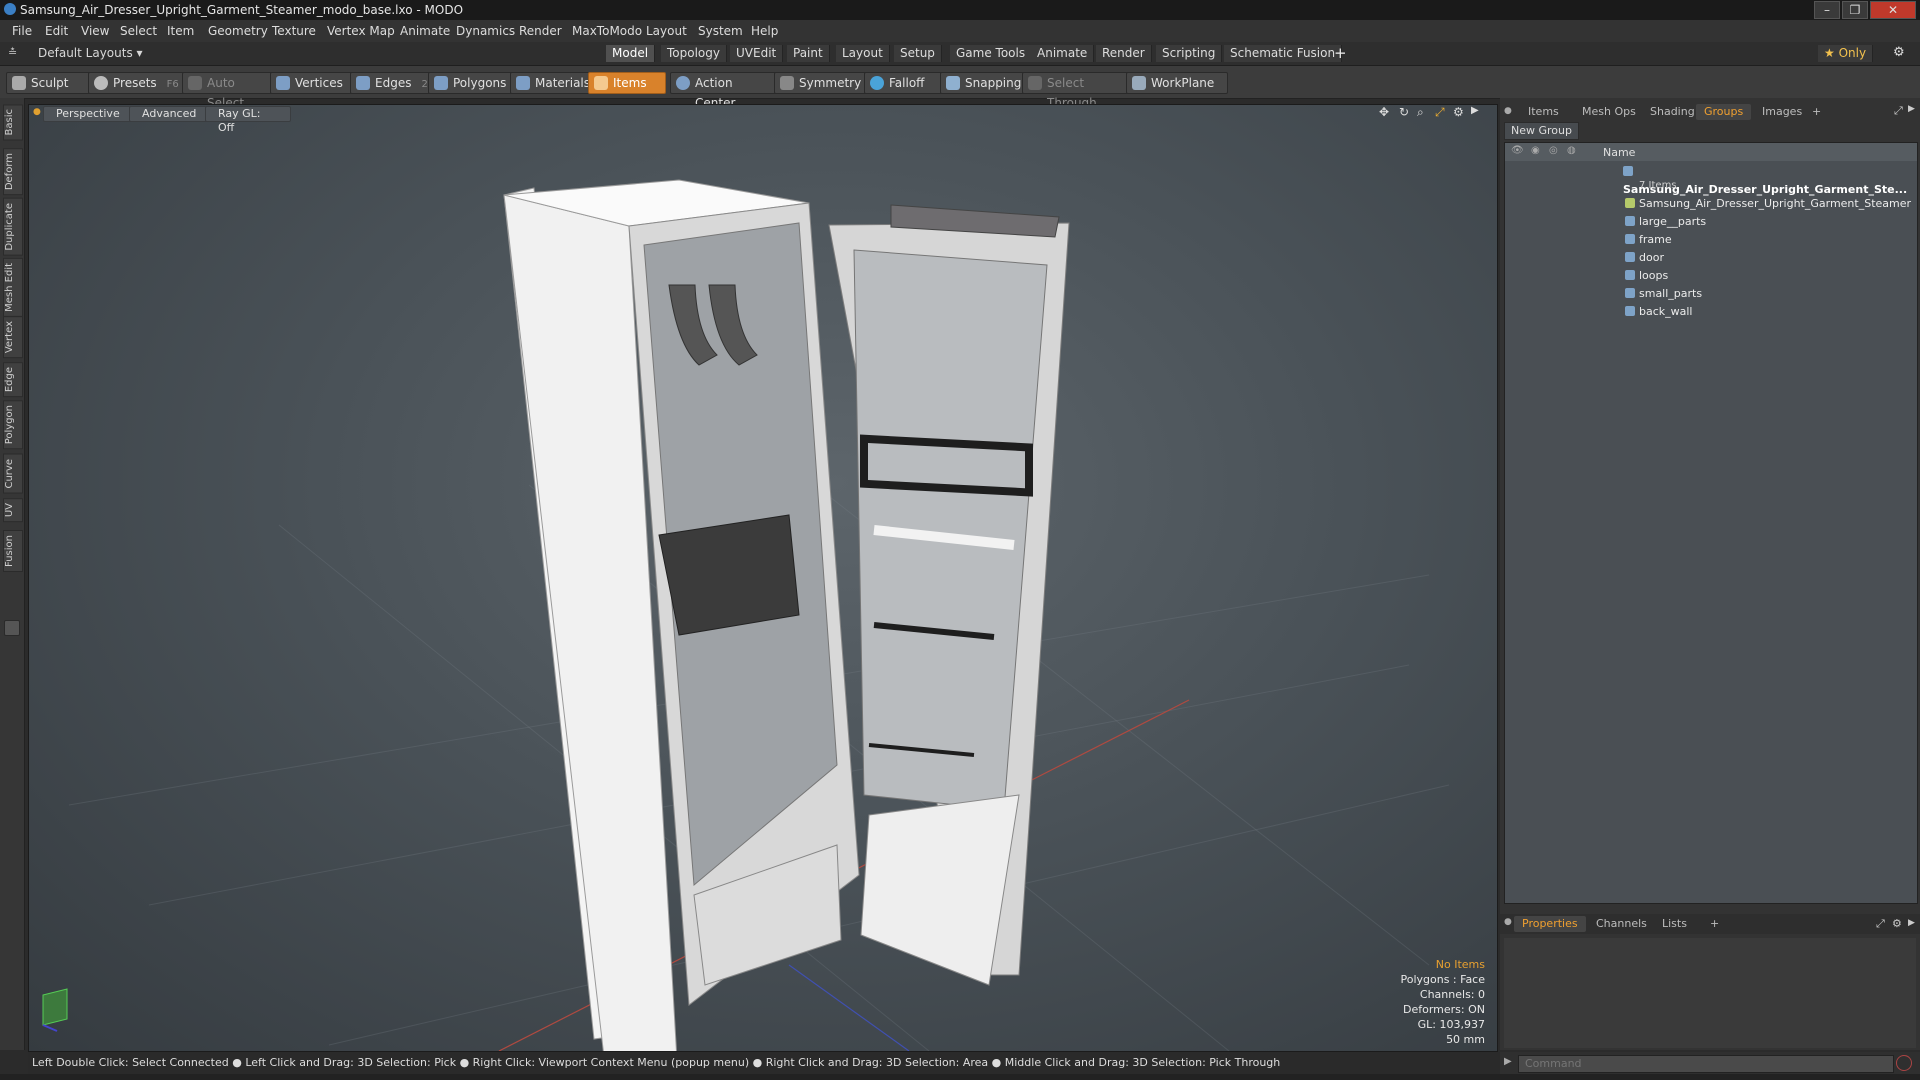 The image size is (1920, 1080). What do you see at coordinates (361, 31) in the screenshot?
I see `menu-vertex-map: Vertex Map` at bounding box center [361, 31].